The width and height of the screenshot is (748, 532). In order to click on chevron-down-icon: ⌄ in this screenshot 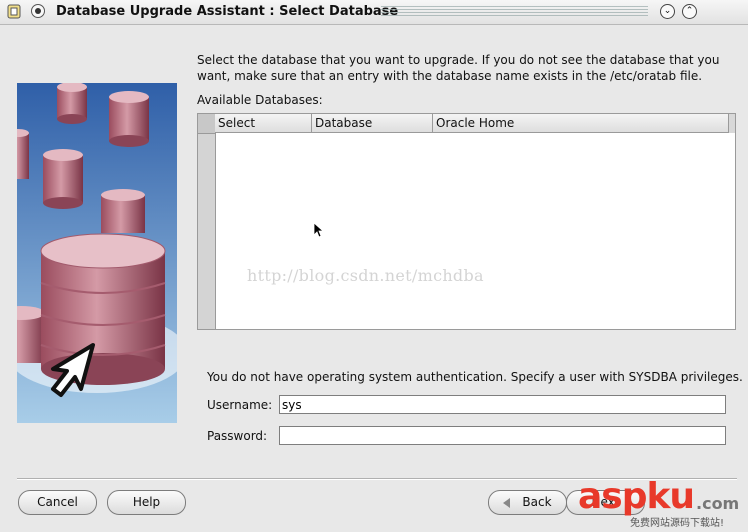, I will do `click(667, 11)`.